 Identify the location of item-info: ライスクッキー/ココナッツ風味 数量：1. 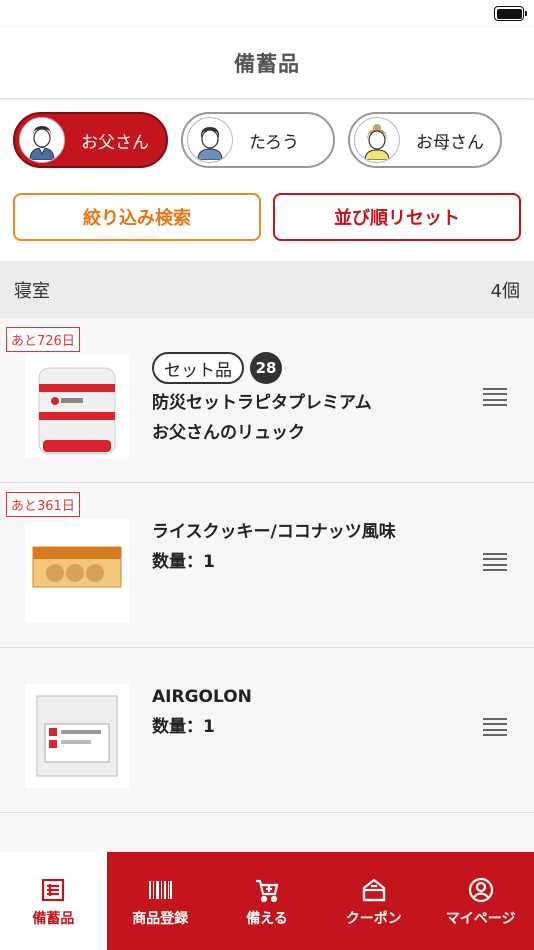
(274, 547).